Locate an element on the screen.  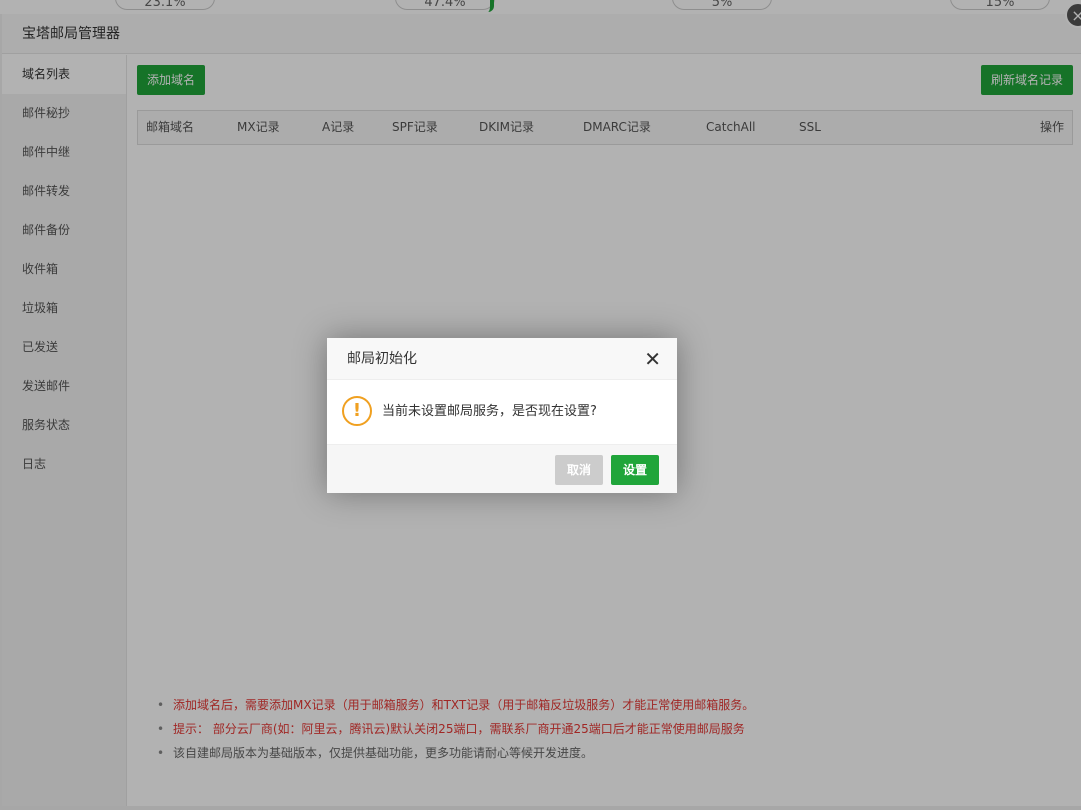
cancel-button: 取消 is located at coordinates (578, 470).